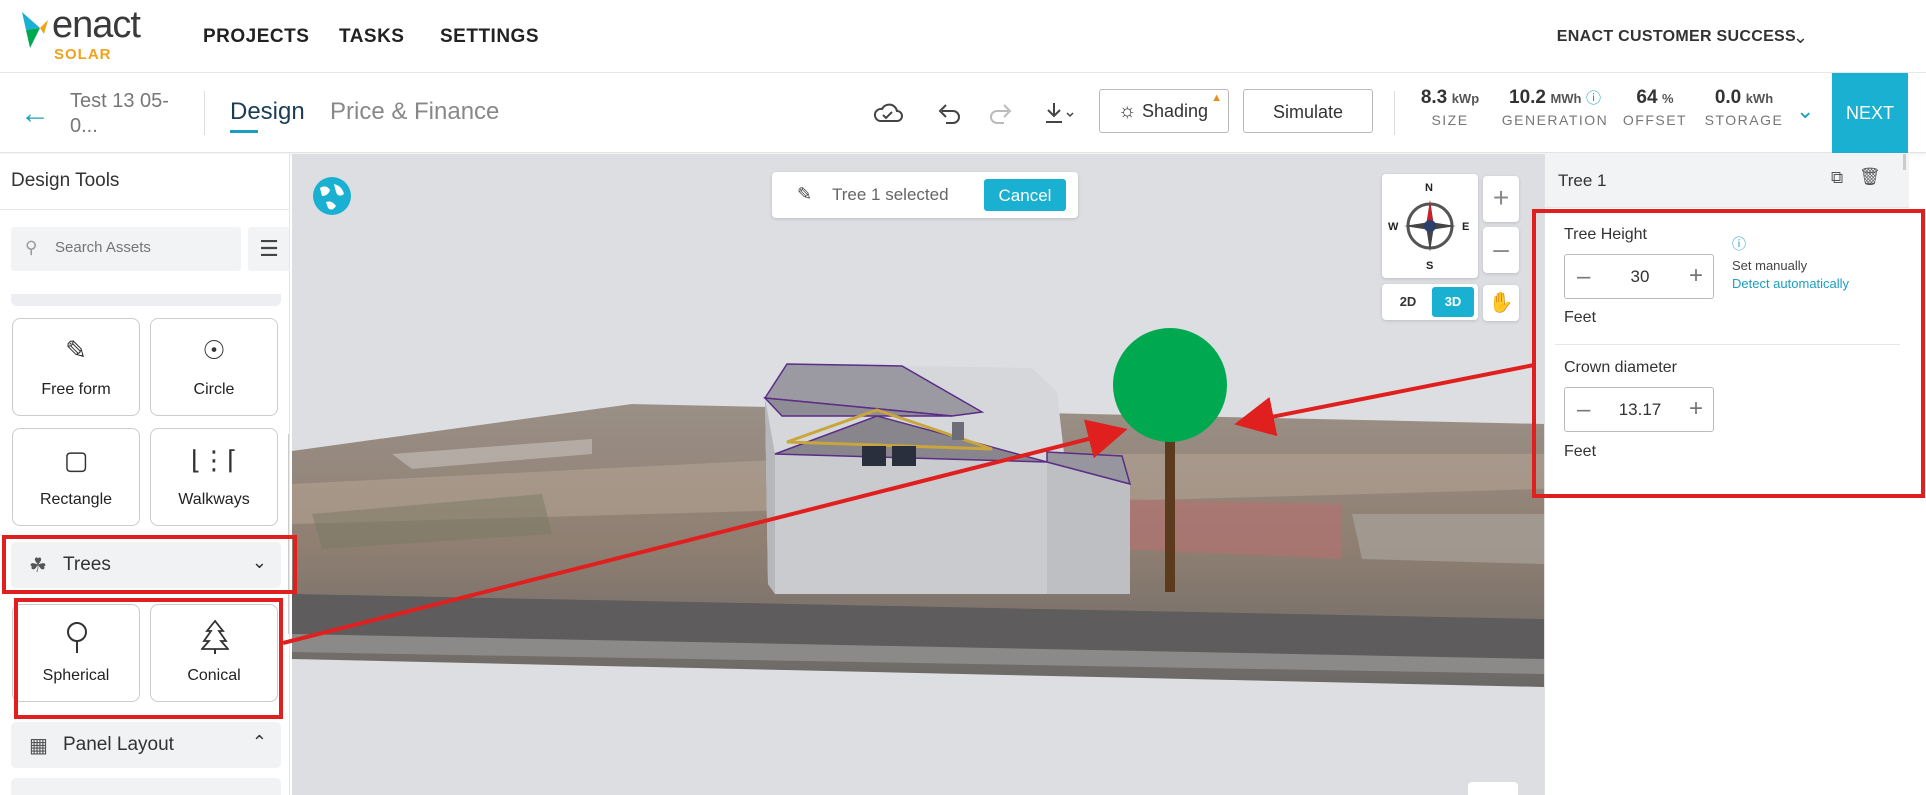 The width and height of the screenshot is (1926, 795). I want to click on compass-west: W, so click(1393, 227).